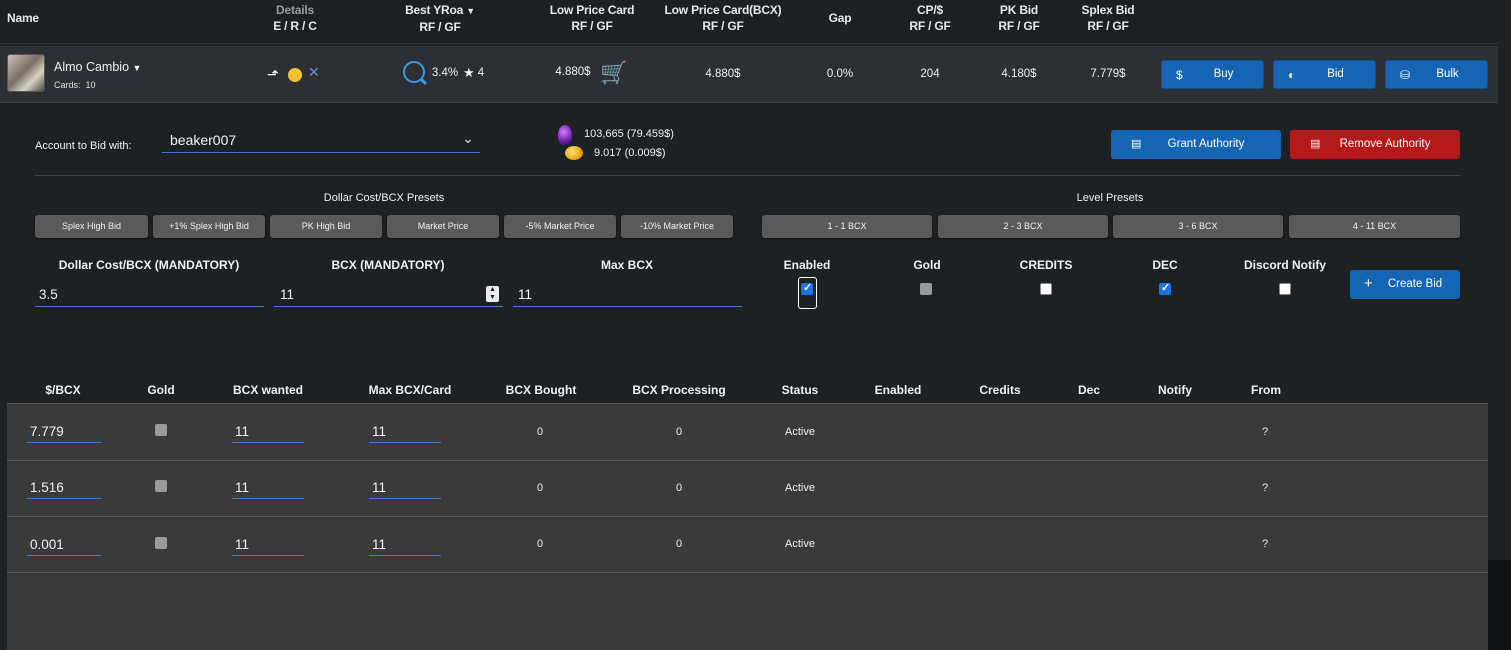 This screenshot has width=1511, height=650. I want to click on level-presets-title: Level Presets, so click(1110, 198).